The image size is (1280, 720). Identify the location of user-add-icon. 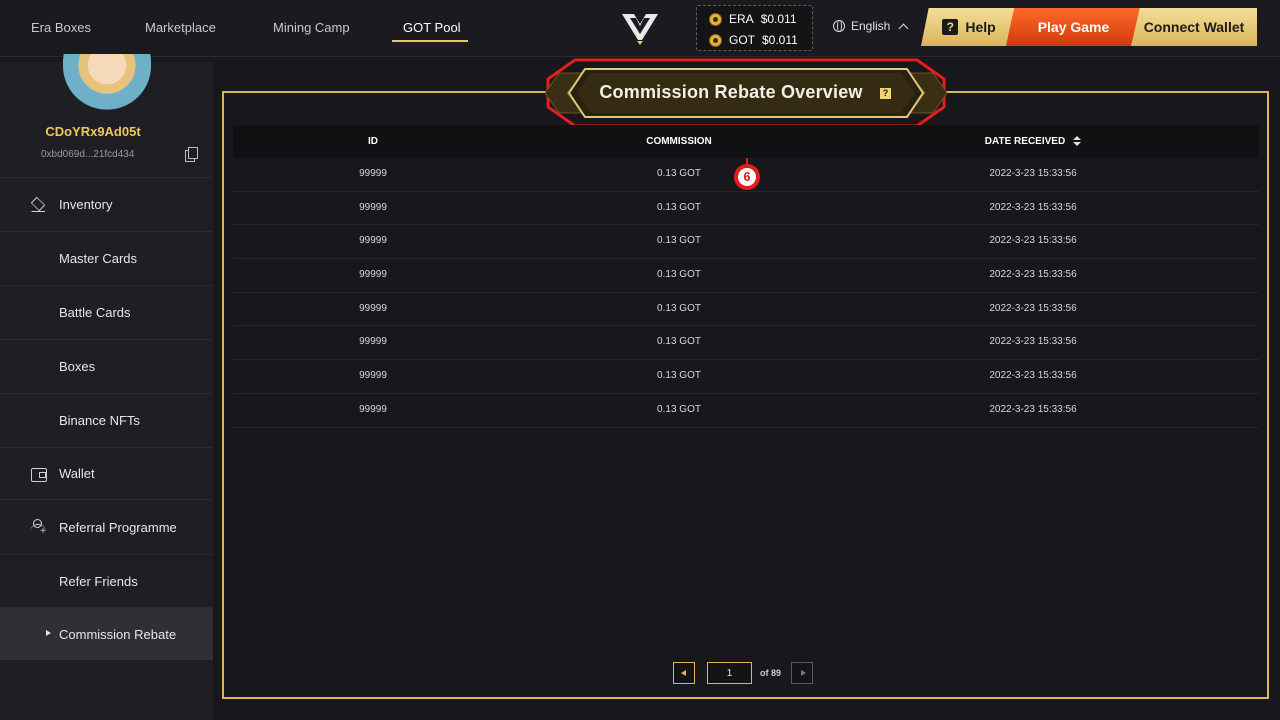
(38, 527).